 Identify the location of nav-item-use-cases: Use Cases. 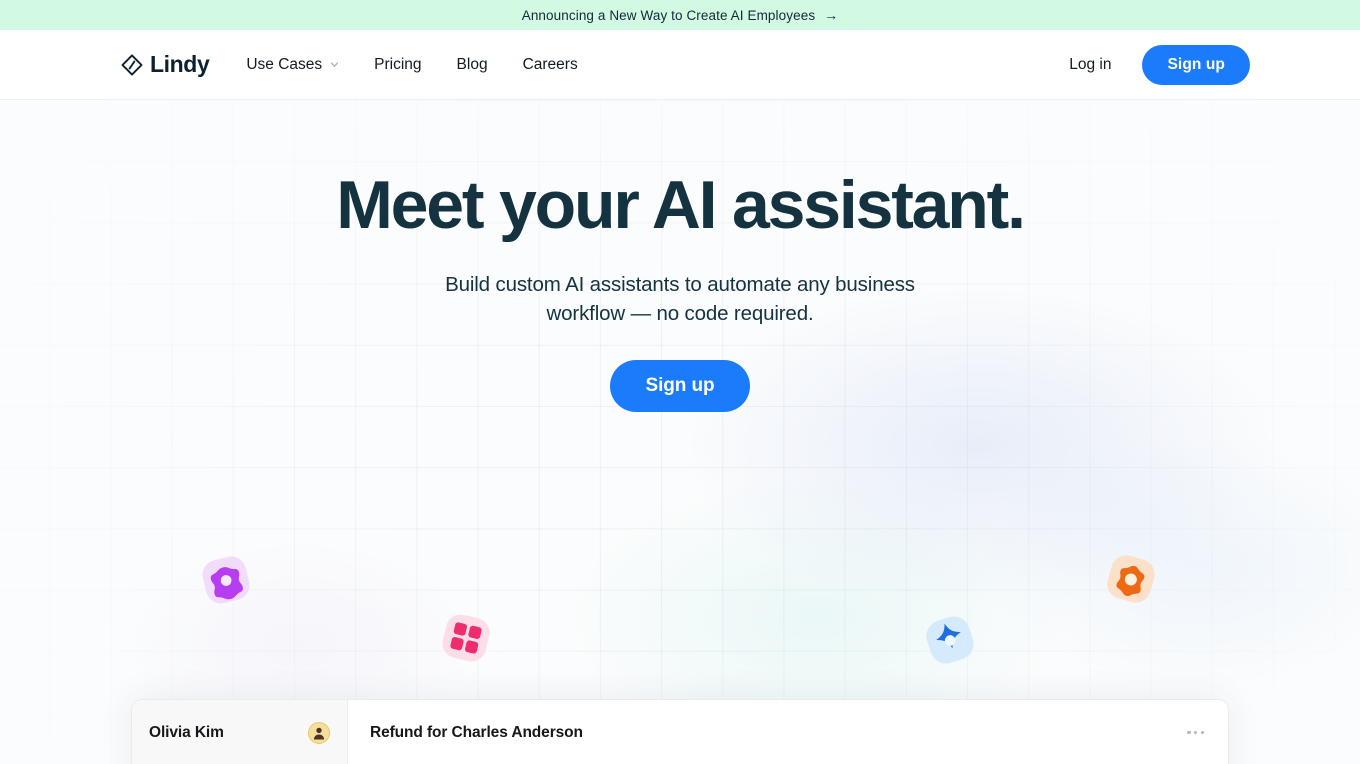
(292, 65).